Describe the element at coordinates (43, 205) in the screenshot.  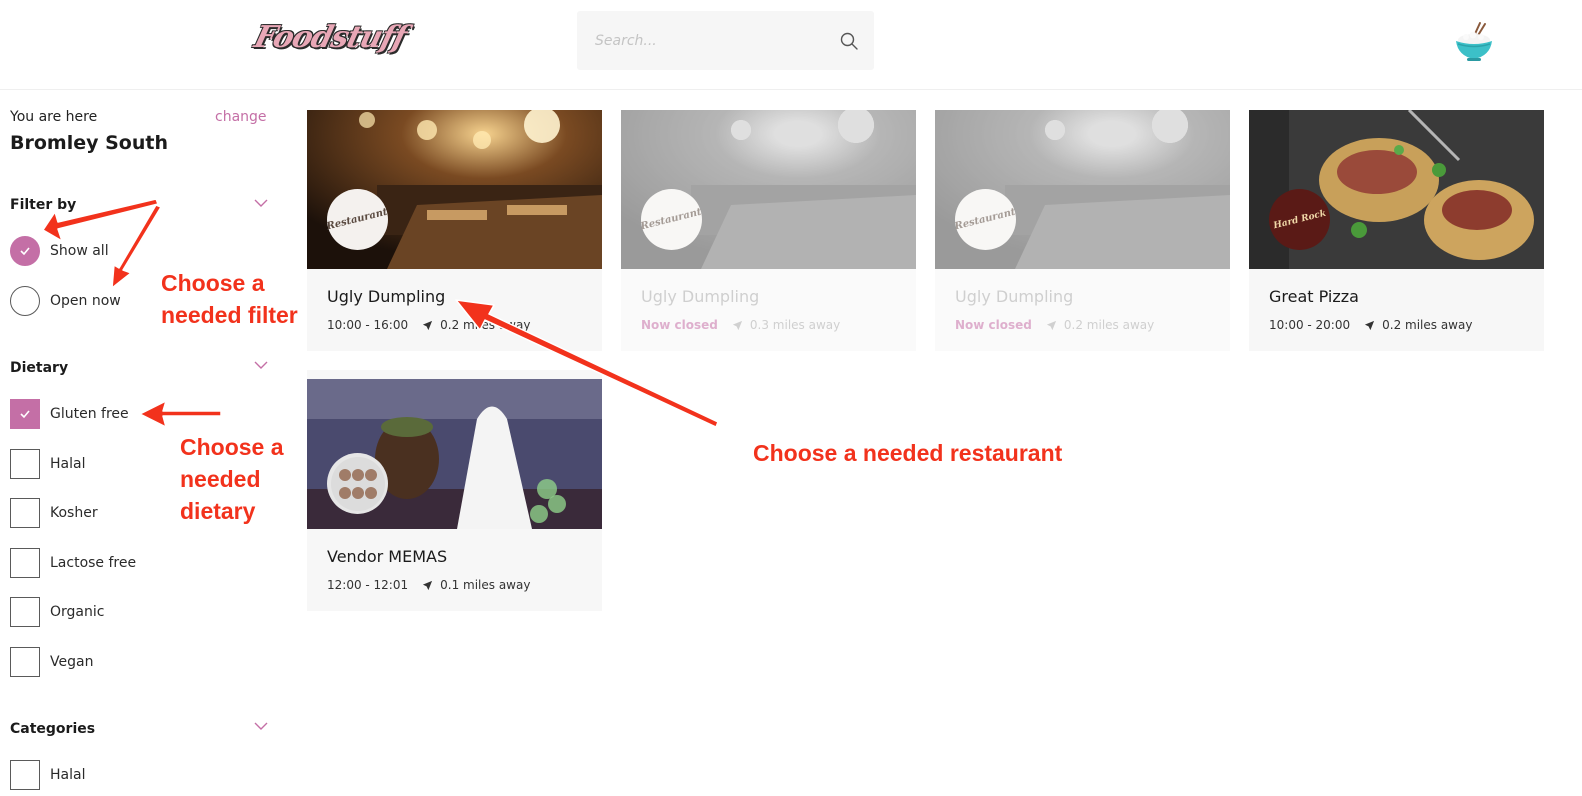
I see `filter-section-title: Filter by` at that location.